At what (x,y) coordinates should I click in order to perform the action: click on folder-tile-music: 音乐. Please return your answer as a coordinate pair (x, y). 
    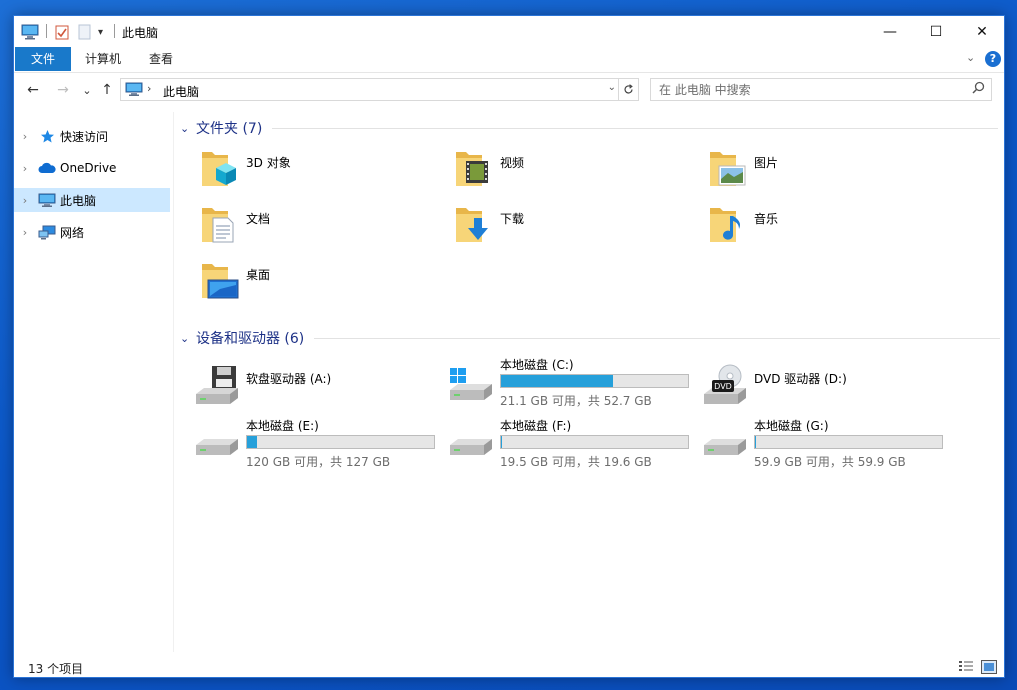
    Looking at the image, I should click on (802, 227).